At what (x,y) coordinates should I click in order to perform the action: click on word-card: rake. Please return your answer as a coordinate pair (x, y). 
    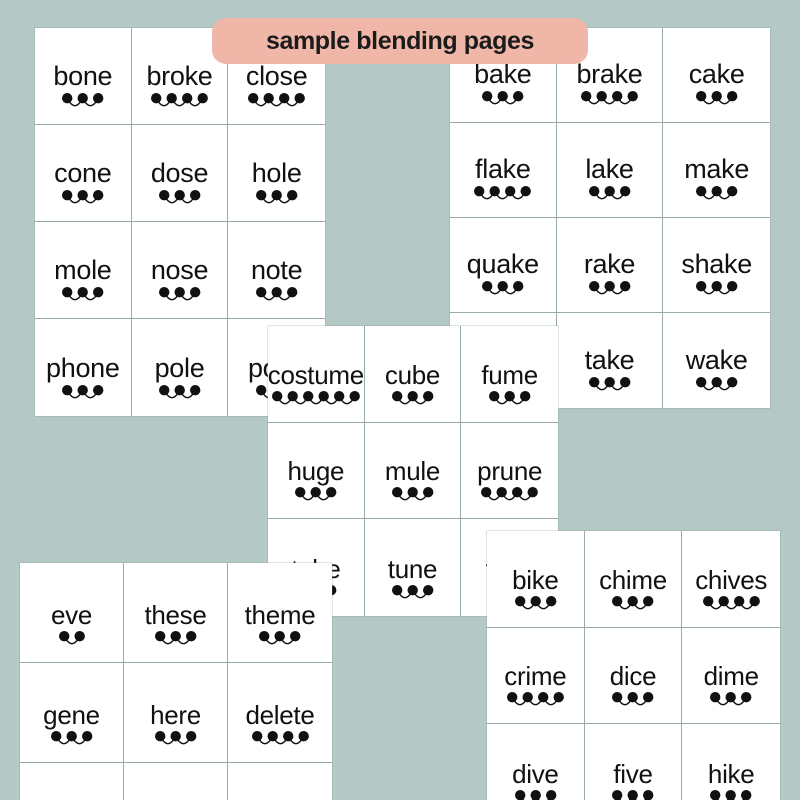
    Looking at the image, I should click on (610, 265).